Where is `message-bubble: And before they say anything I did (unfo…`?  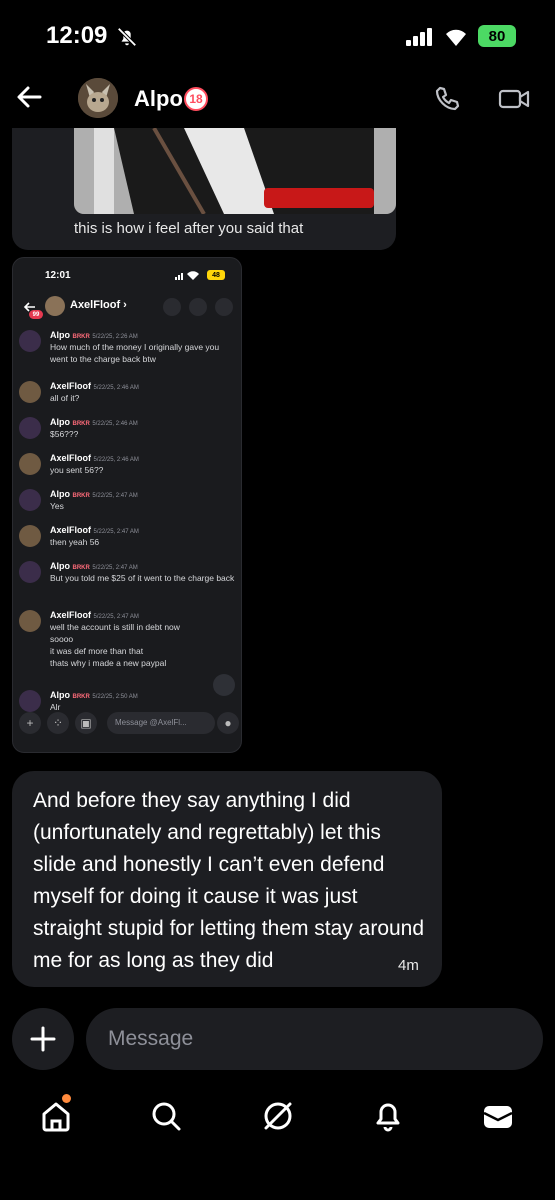
message-bubble: And before they say anything I did (unfo… is located at coordinates (227, 879).